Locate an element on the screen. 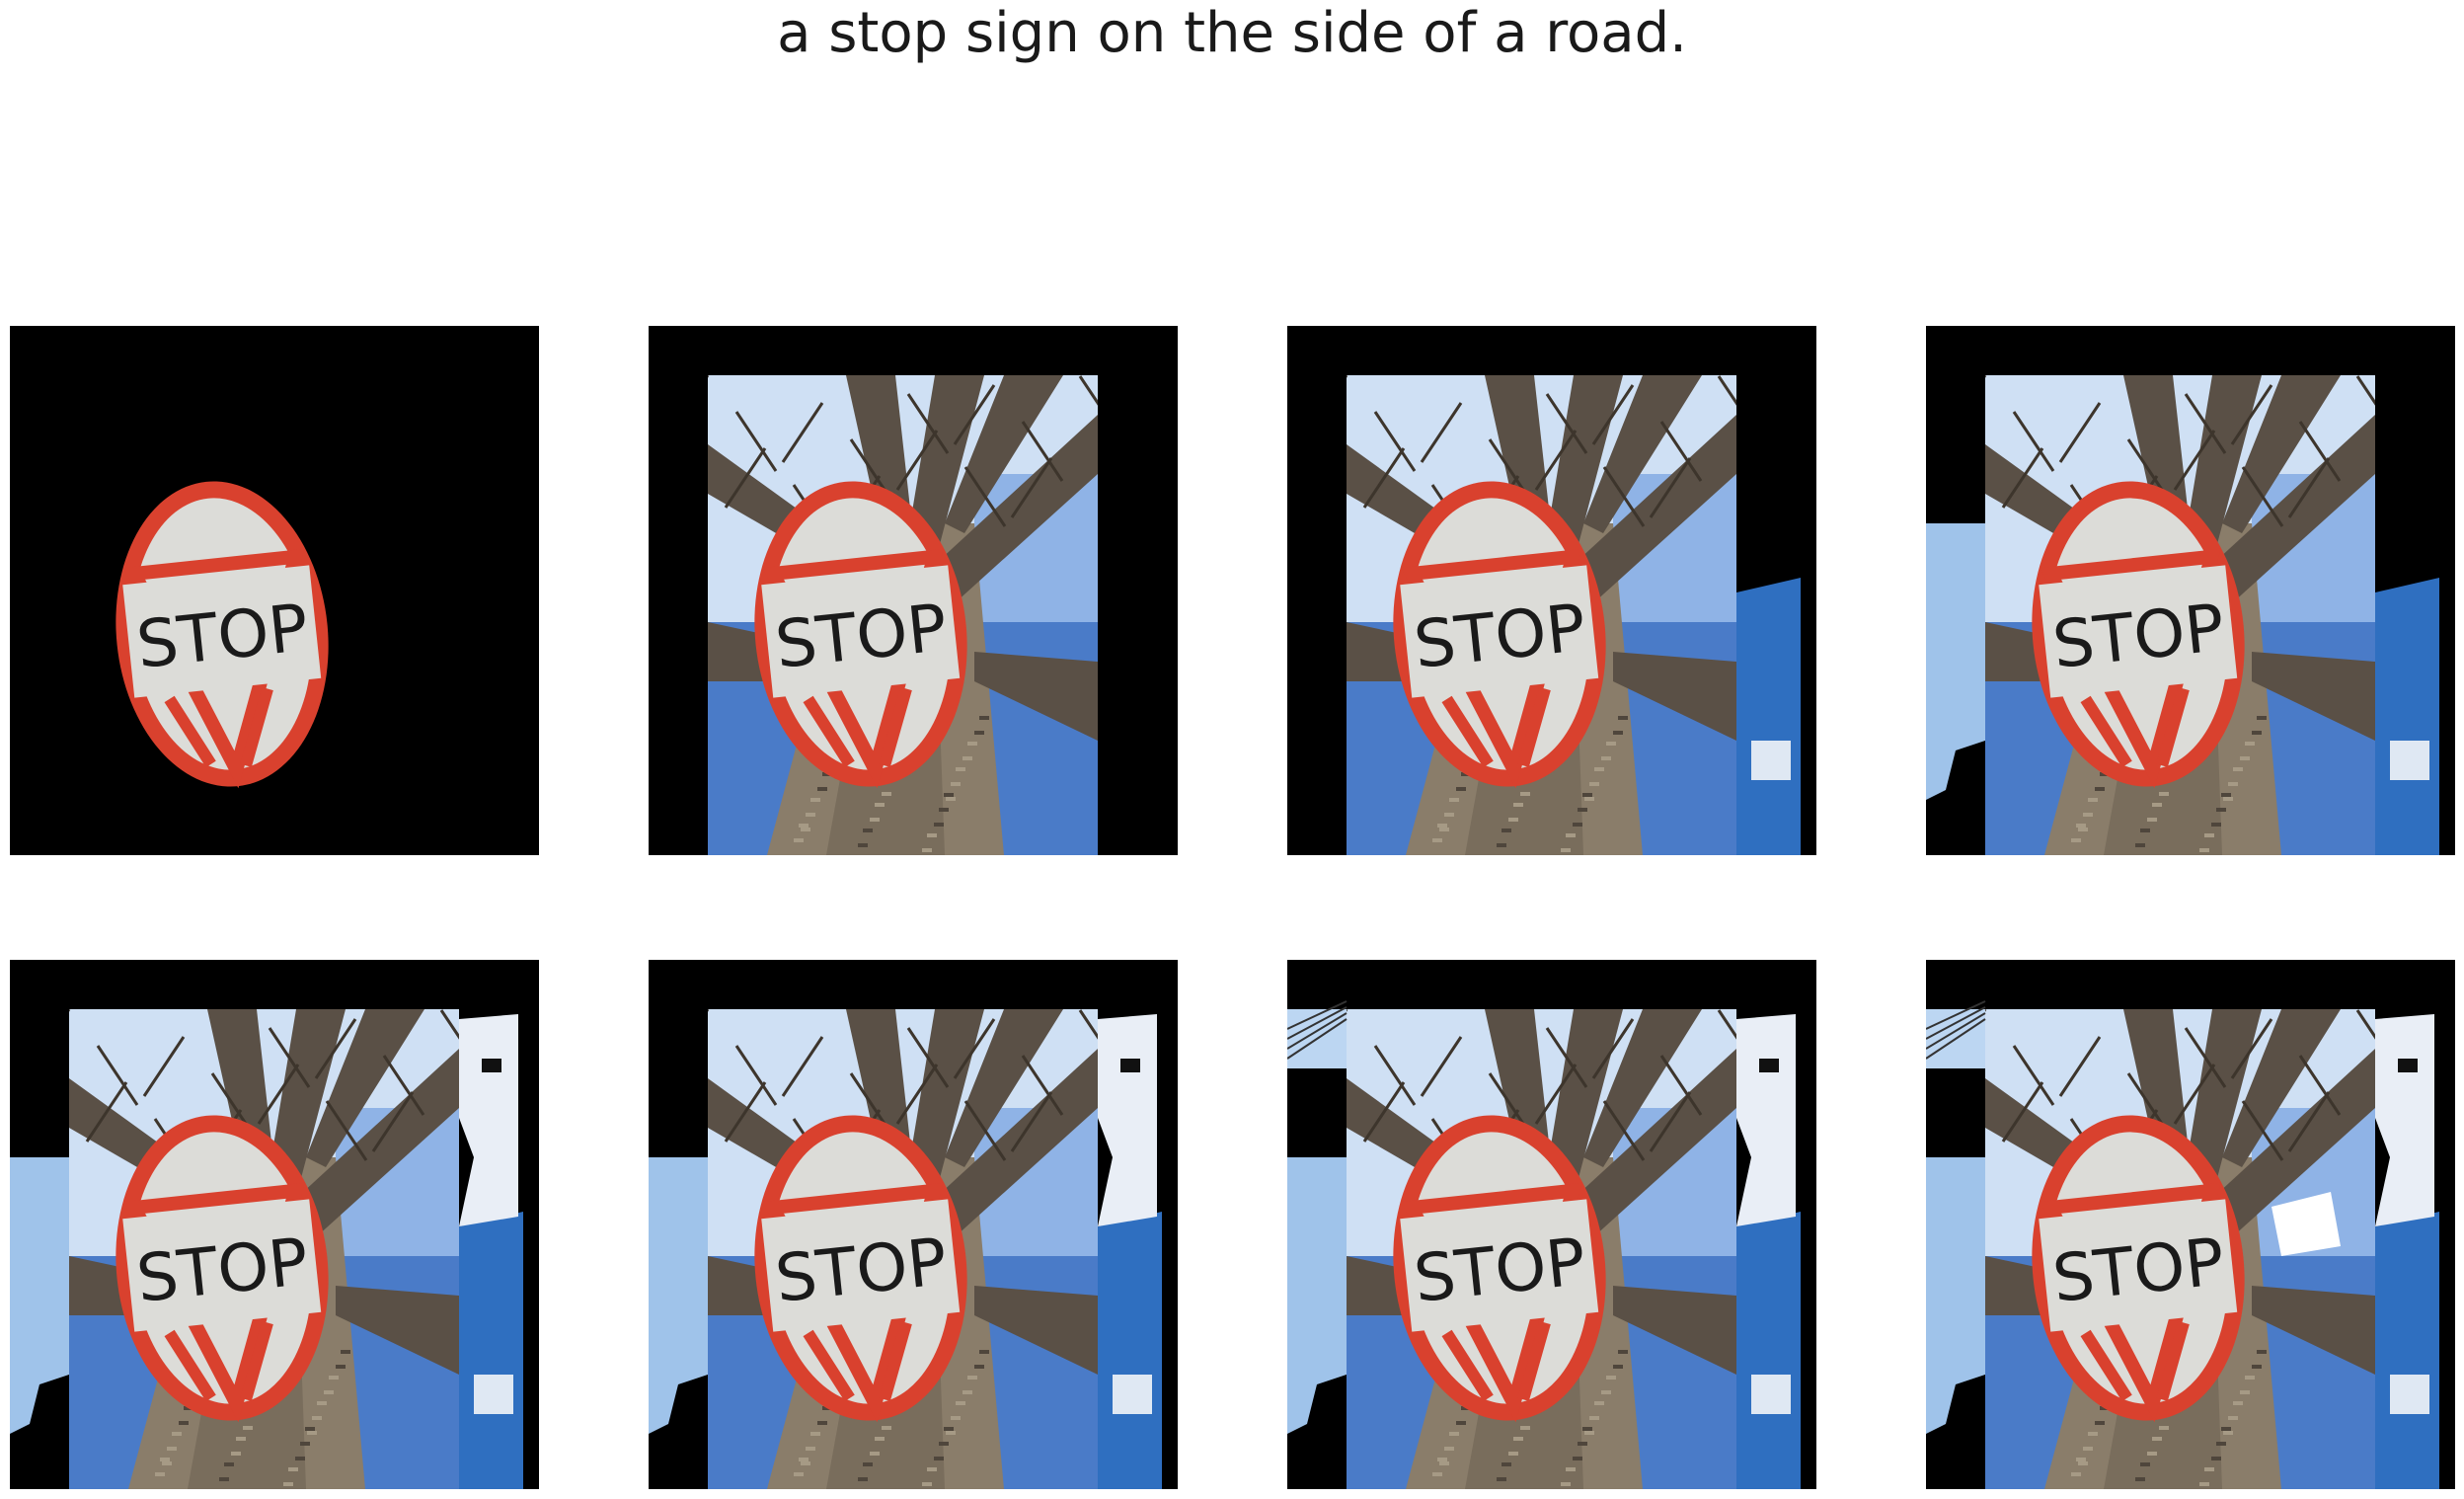 The image size is (2464, 1499). figure-title: a stop sign on the side of a road. is located at coordinates (1232, 33).